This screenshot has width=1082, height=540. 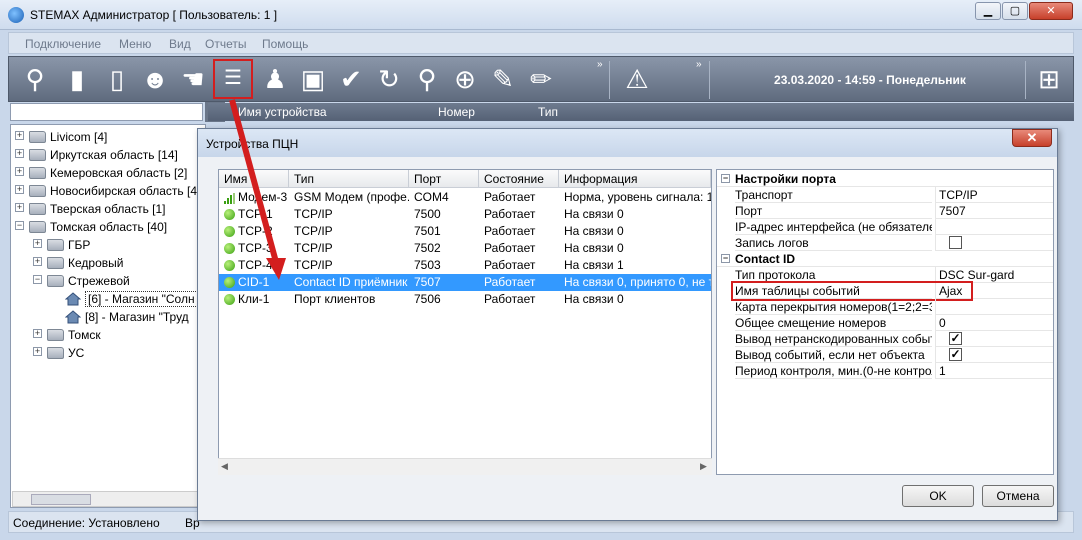 What do you see at coordinates (254, 181) in the screenshot?
I see `arrow-shaft` at bounding box center [254, 181].